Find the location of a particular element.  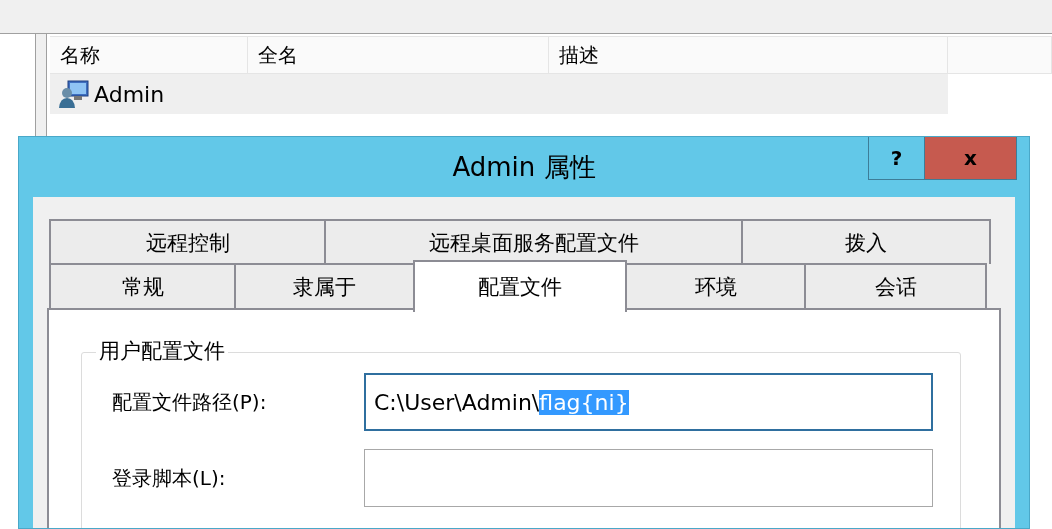

tab: 环境 is located at coordinates (715, 285).